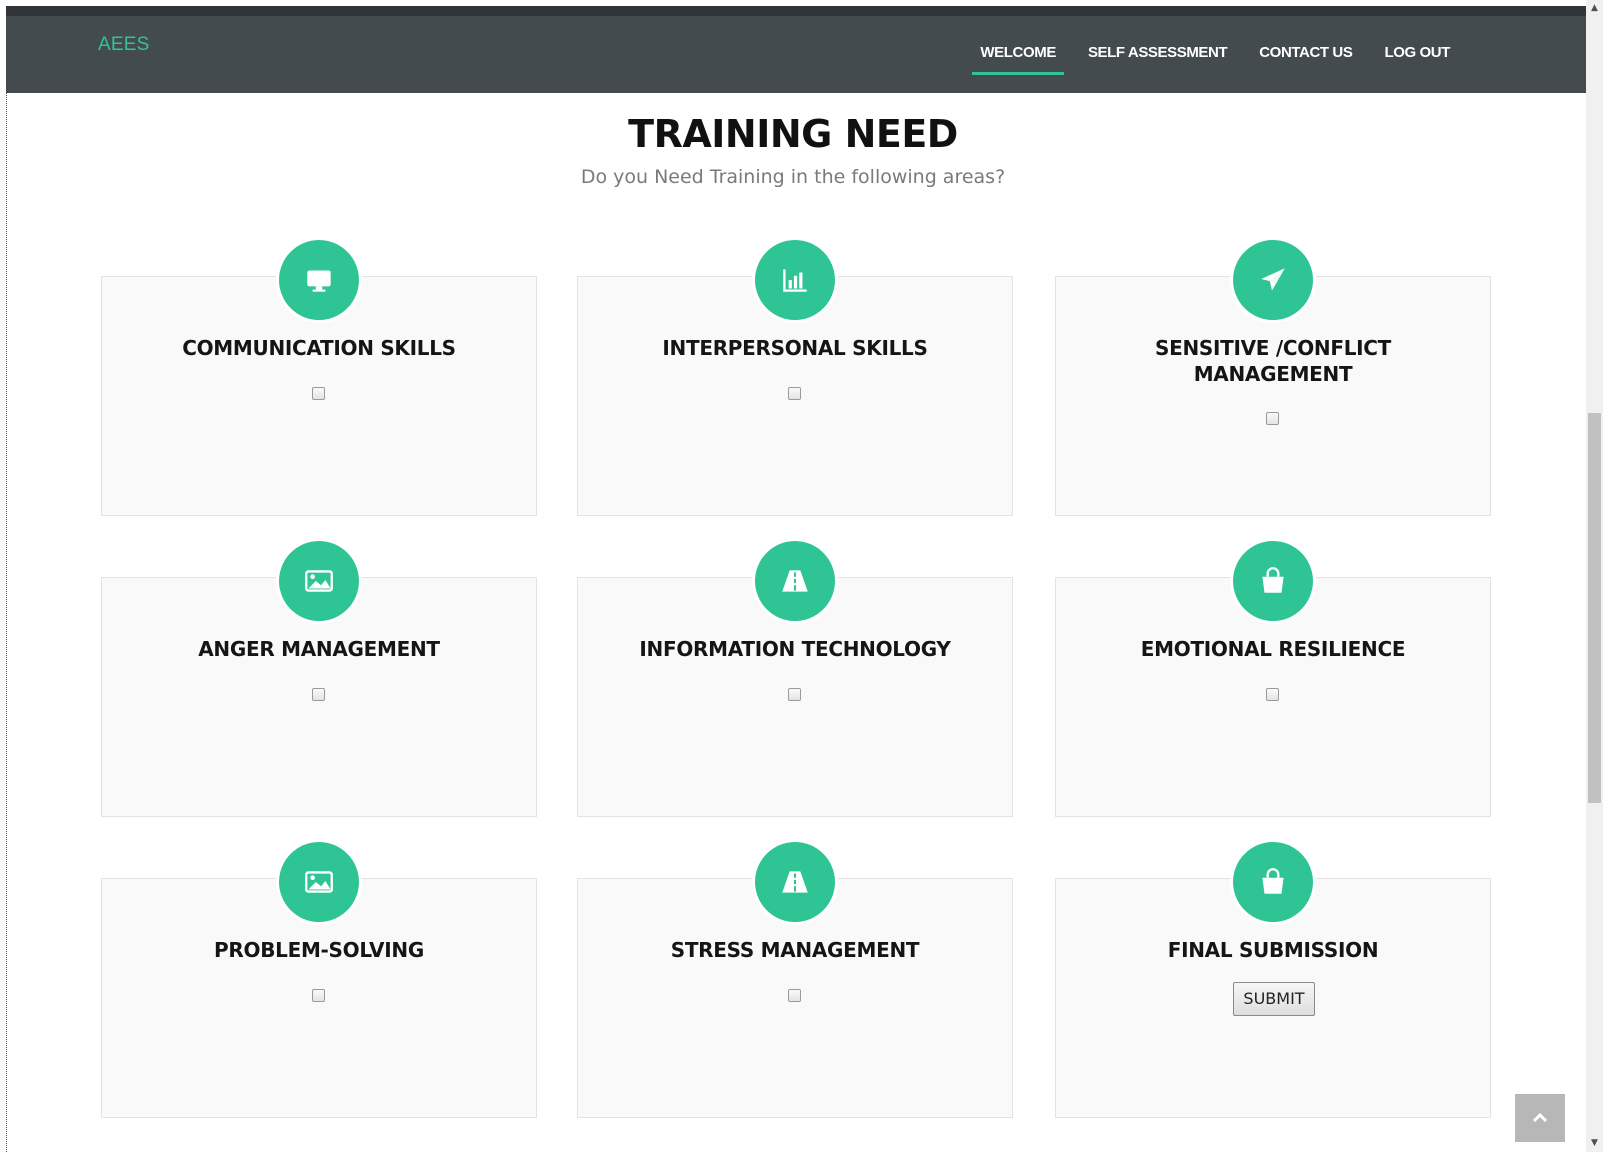 This screenshot has width=1603, height=1152. Describe the element at coordinates (1273, 950) in the screenshot. I see `card-title: FINAL SUBMISSION` at that location.